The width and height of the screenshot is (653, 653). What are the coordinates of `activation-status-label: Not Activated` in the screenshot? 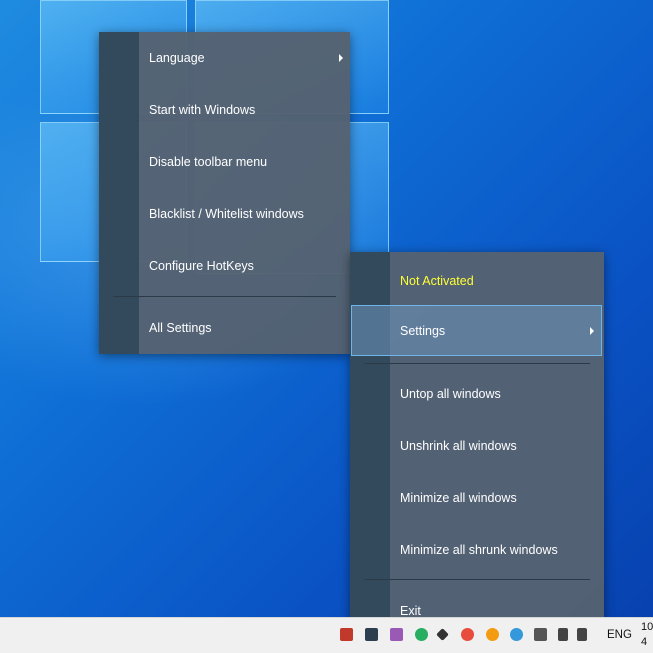 It's located at (437, 281).